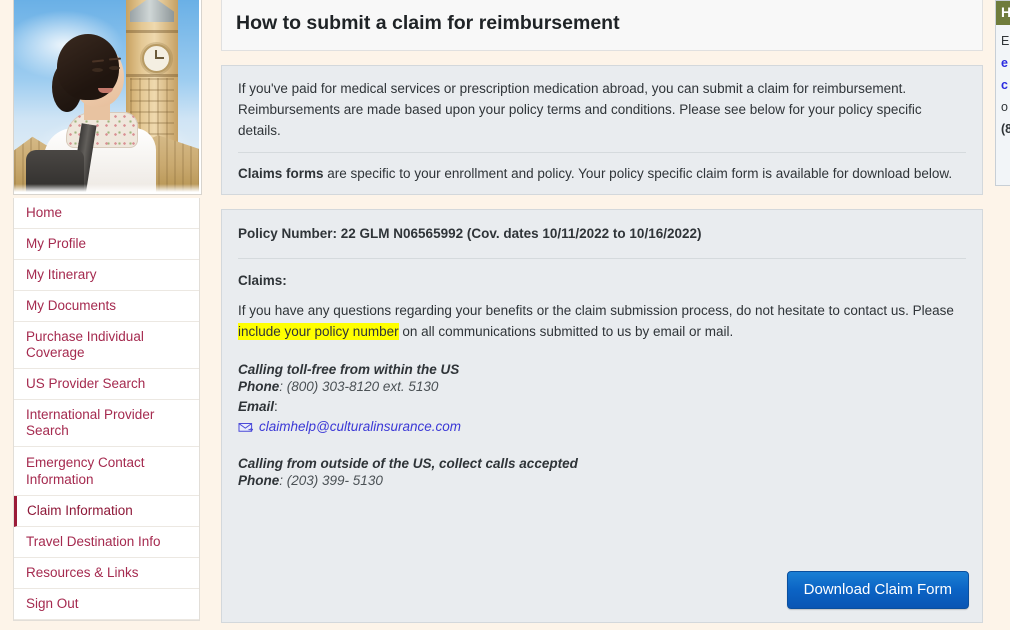 This screenshot has height=630, width=1010. Describe the element at coordinates (106, 511) in the screenshot. I see `sidebar-item-claim-information: Claim Information` at that location.